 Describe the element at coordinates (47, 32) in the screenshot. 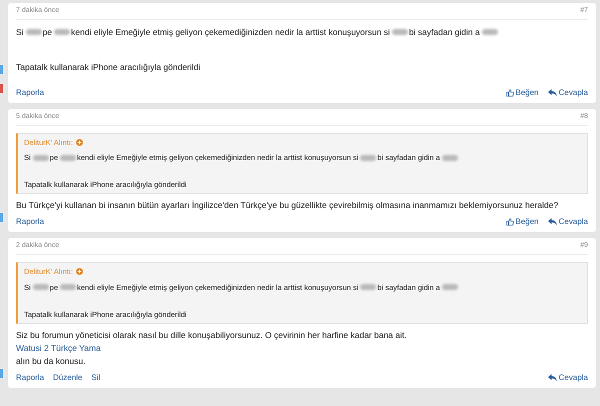

I see `message-text: pe` at that location.